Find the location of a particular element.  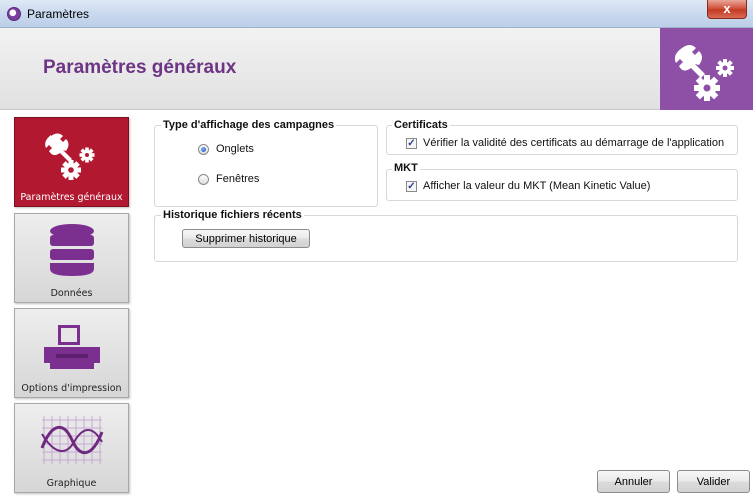

radio-tabs-row: Onglets is located at coordinates (226, 149).